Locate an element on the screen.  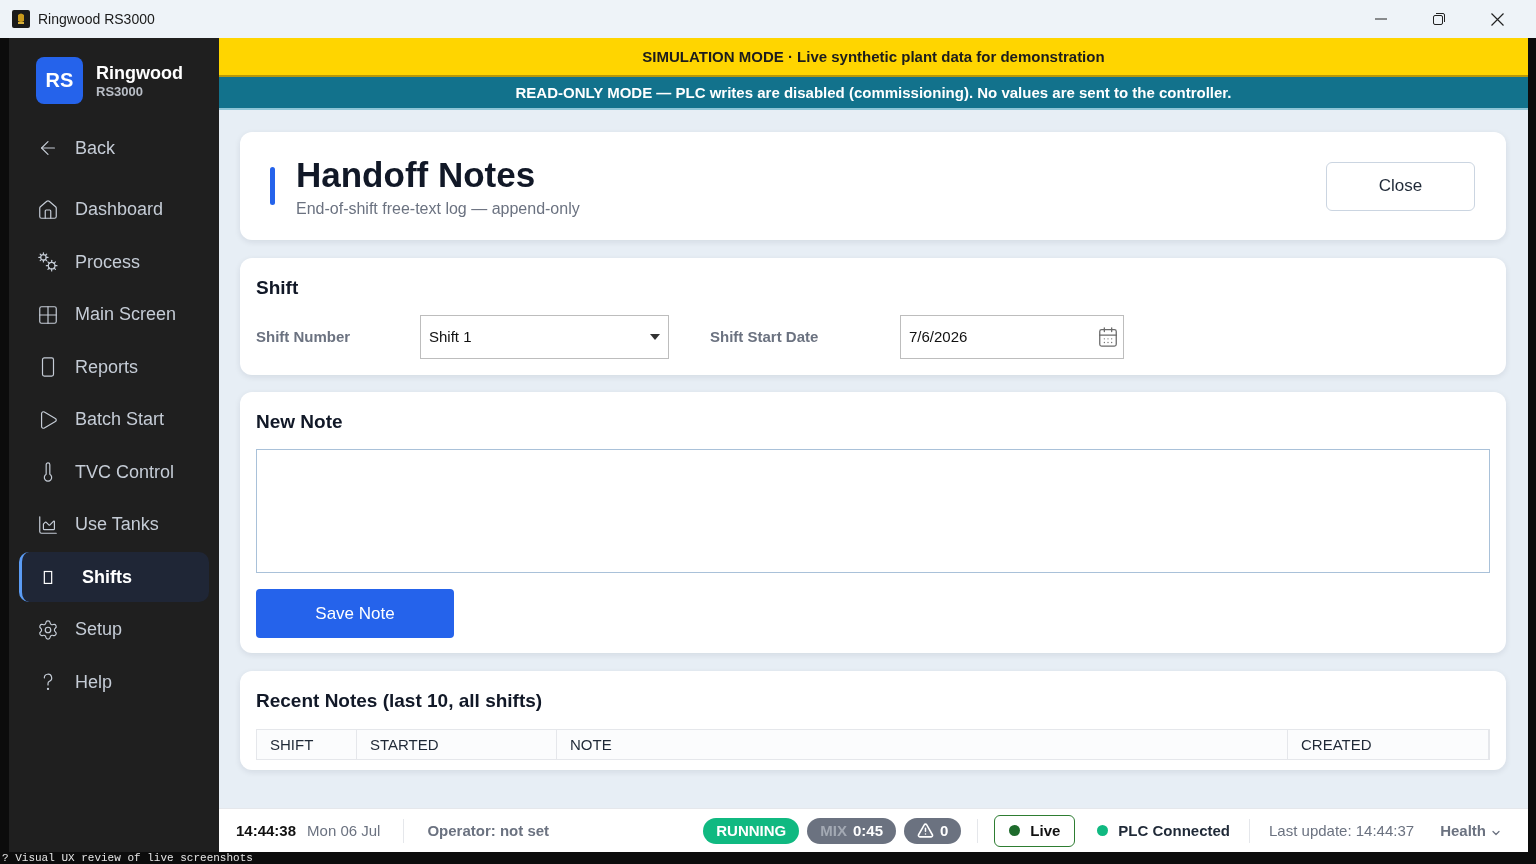
caret-icon is located at coordinates (655, 336).